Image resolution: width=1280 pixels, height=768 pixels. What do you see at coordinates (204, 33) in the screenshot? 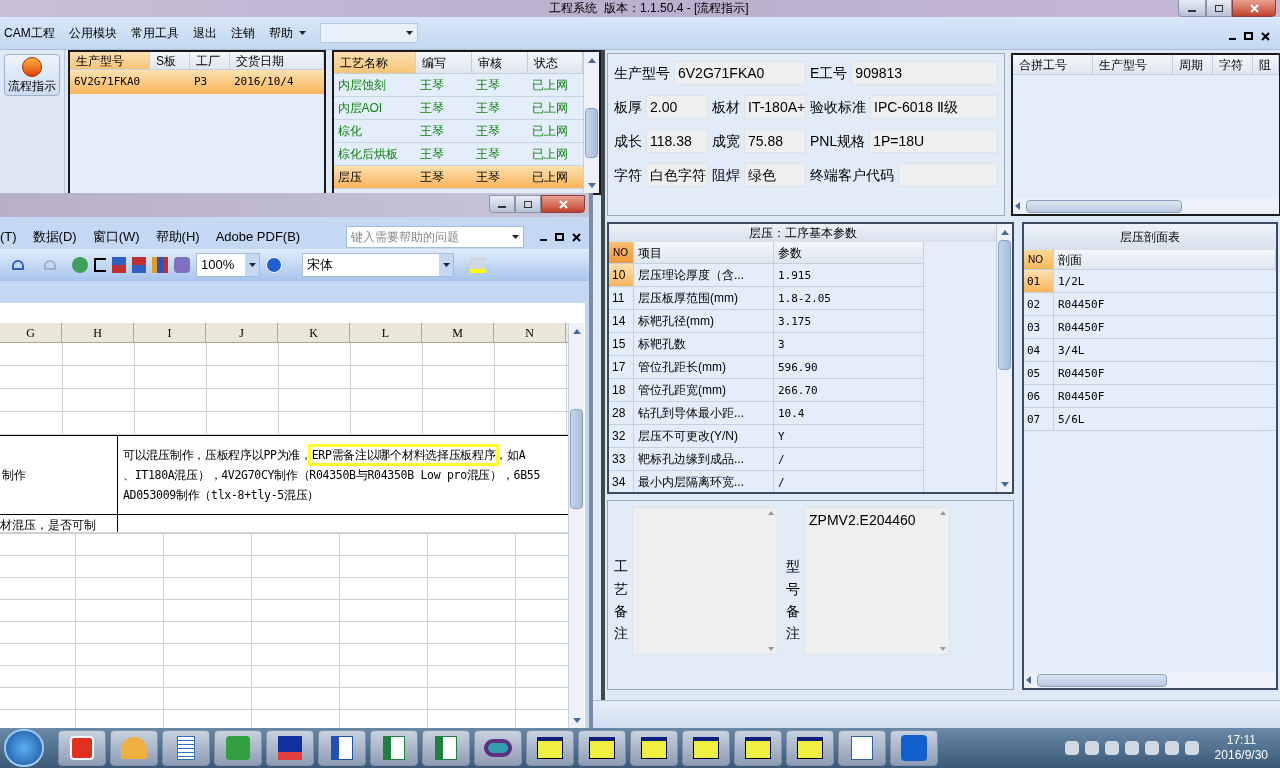
I see `menu-item: 退出` at bounding box center [204, 33].